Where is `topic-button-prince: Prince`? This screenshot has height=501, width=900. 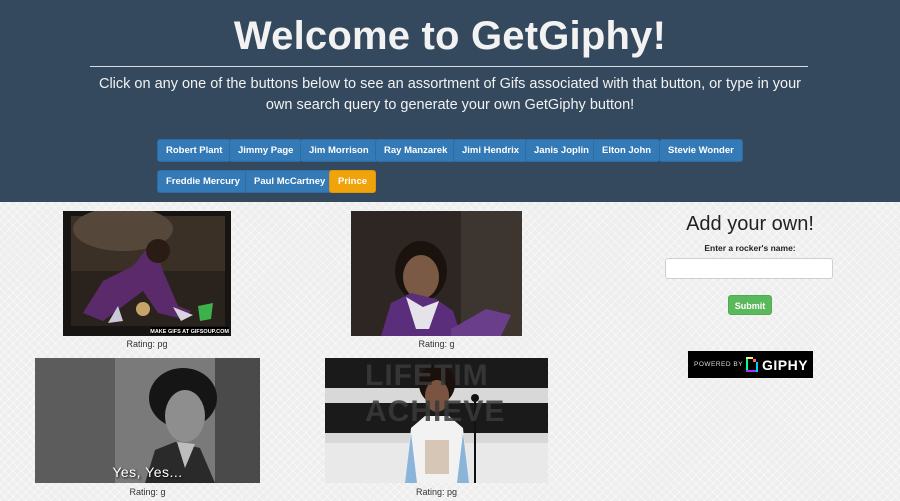 topic-button-prince: Prince is located at coordinates (353, 181).